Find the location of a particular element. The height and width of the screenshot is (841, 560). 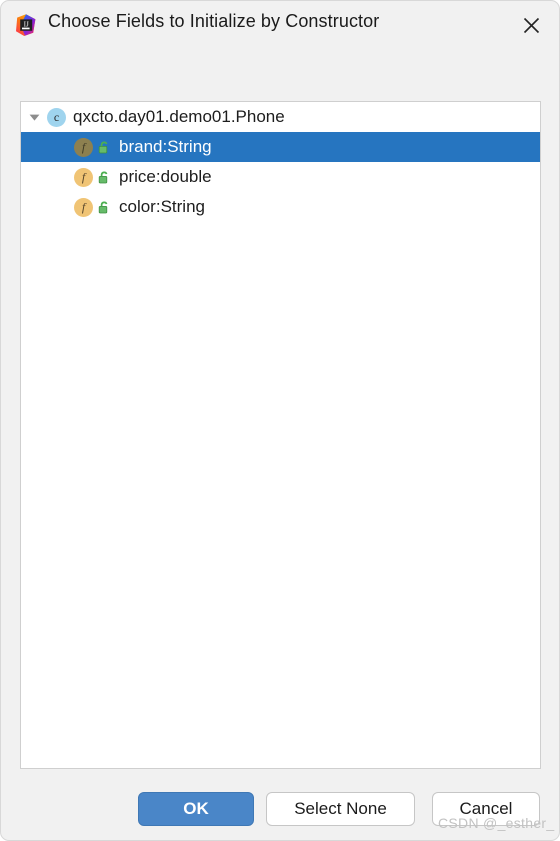

tree-row-field: f color:String is located at coordinates (280, 207).